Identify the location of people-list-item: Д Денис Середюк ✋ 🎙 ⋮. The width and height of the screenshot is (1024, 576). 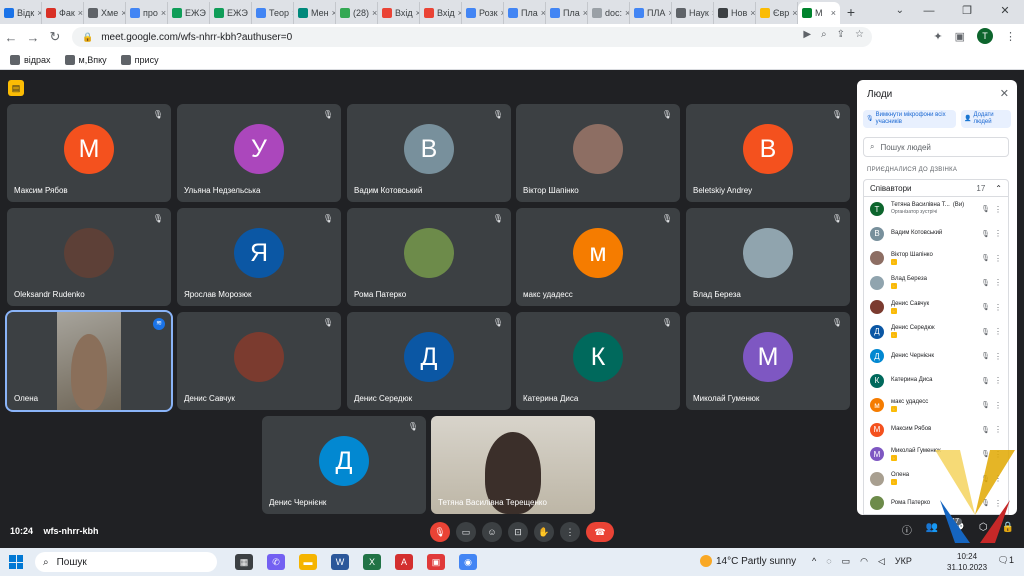
(936, 332).